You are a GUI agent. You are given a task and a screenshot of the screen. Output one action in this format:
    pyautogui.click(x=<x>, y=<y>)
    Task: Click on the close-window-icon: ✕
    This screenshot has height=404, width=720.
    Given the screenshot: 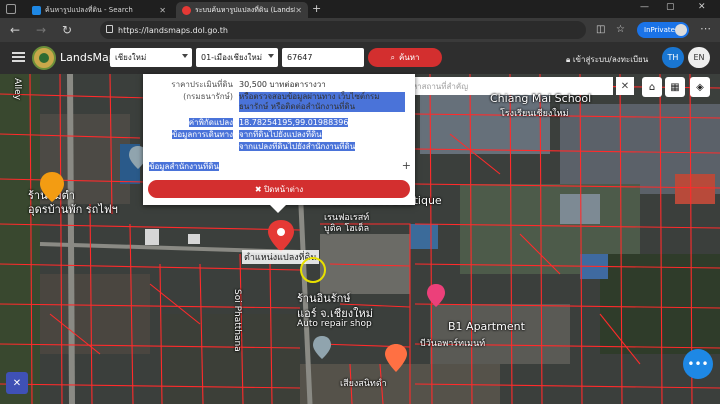 What is the action you would take?
    pyautogui.click(x=702, y=7)
    